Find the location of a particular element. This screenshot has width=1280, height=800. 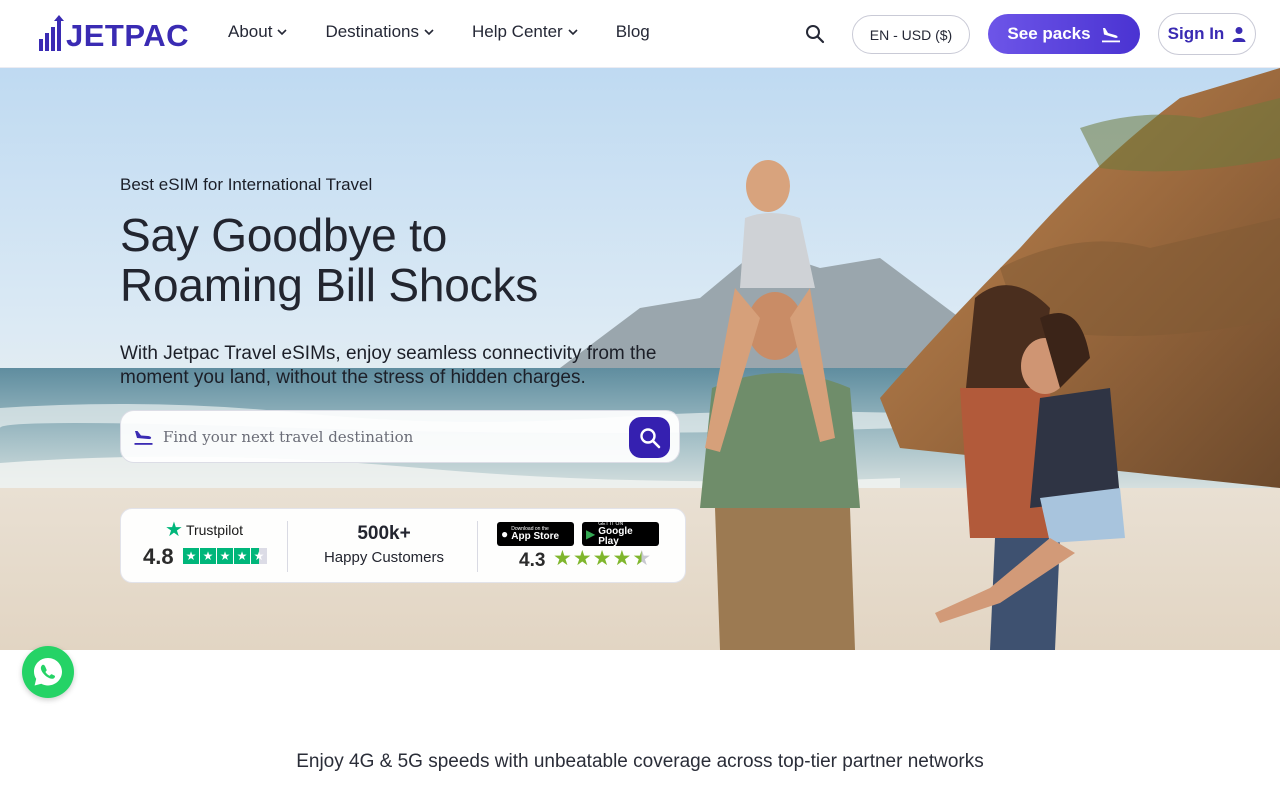

apple-icon: ● is located at coordinates (505, 534).